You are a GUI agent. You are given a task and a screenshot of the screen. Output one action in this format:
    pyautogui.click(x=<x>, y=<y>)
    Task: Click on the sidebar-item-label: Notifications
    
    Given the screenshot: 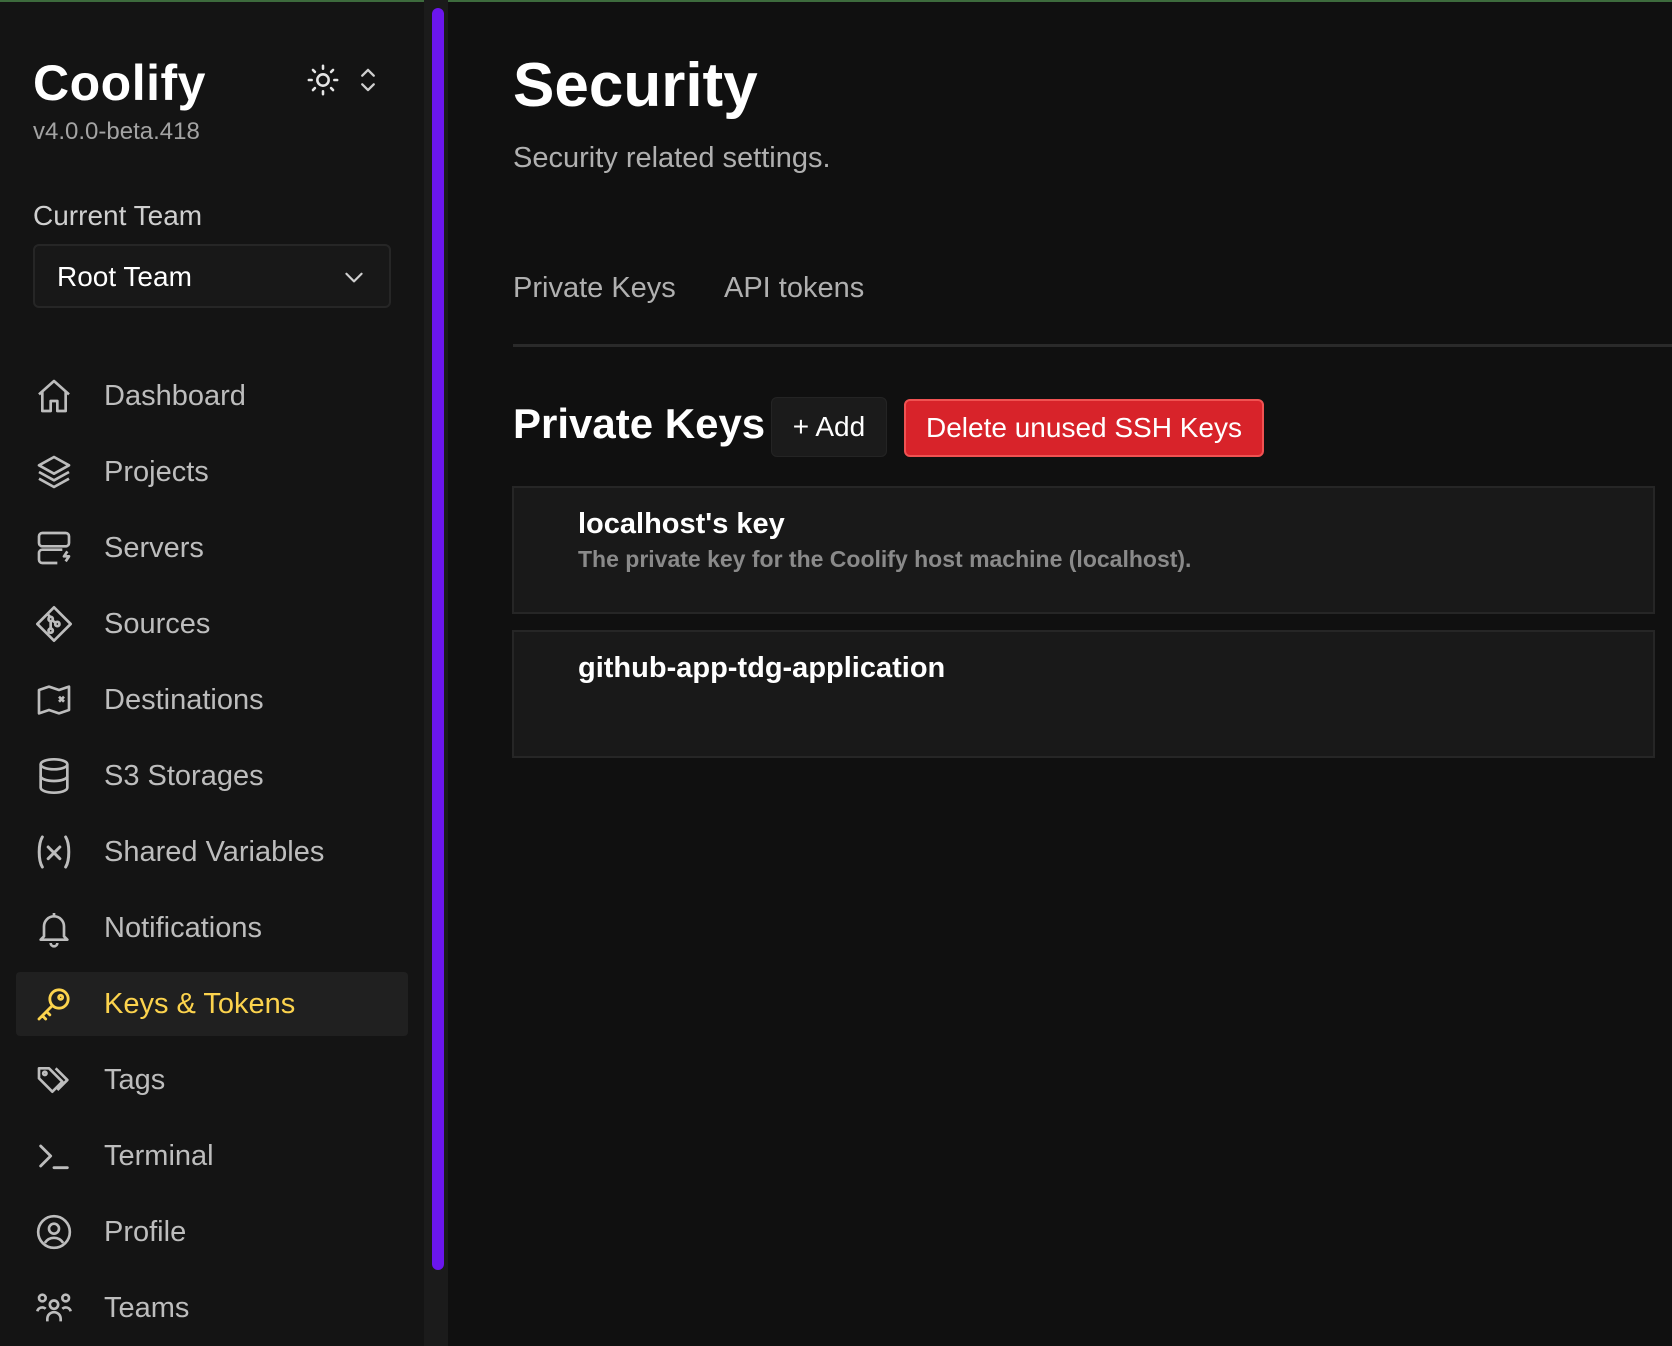 What is the action you would take?
    pyautogui.click(x=183, y=928)
    